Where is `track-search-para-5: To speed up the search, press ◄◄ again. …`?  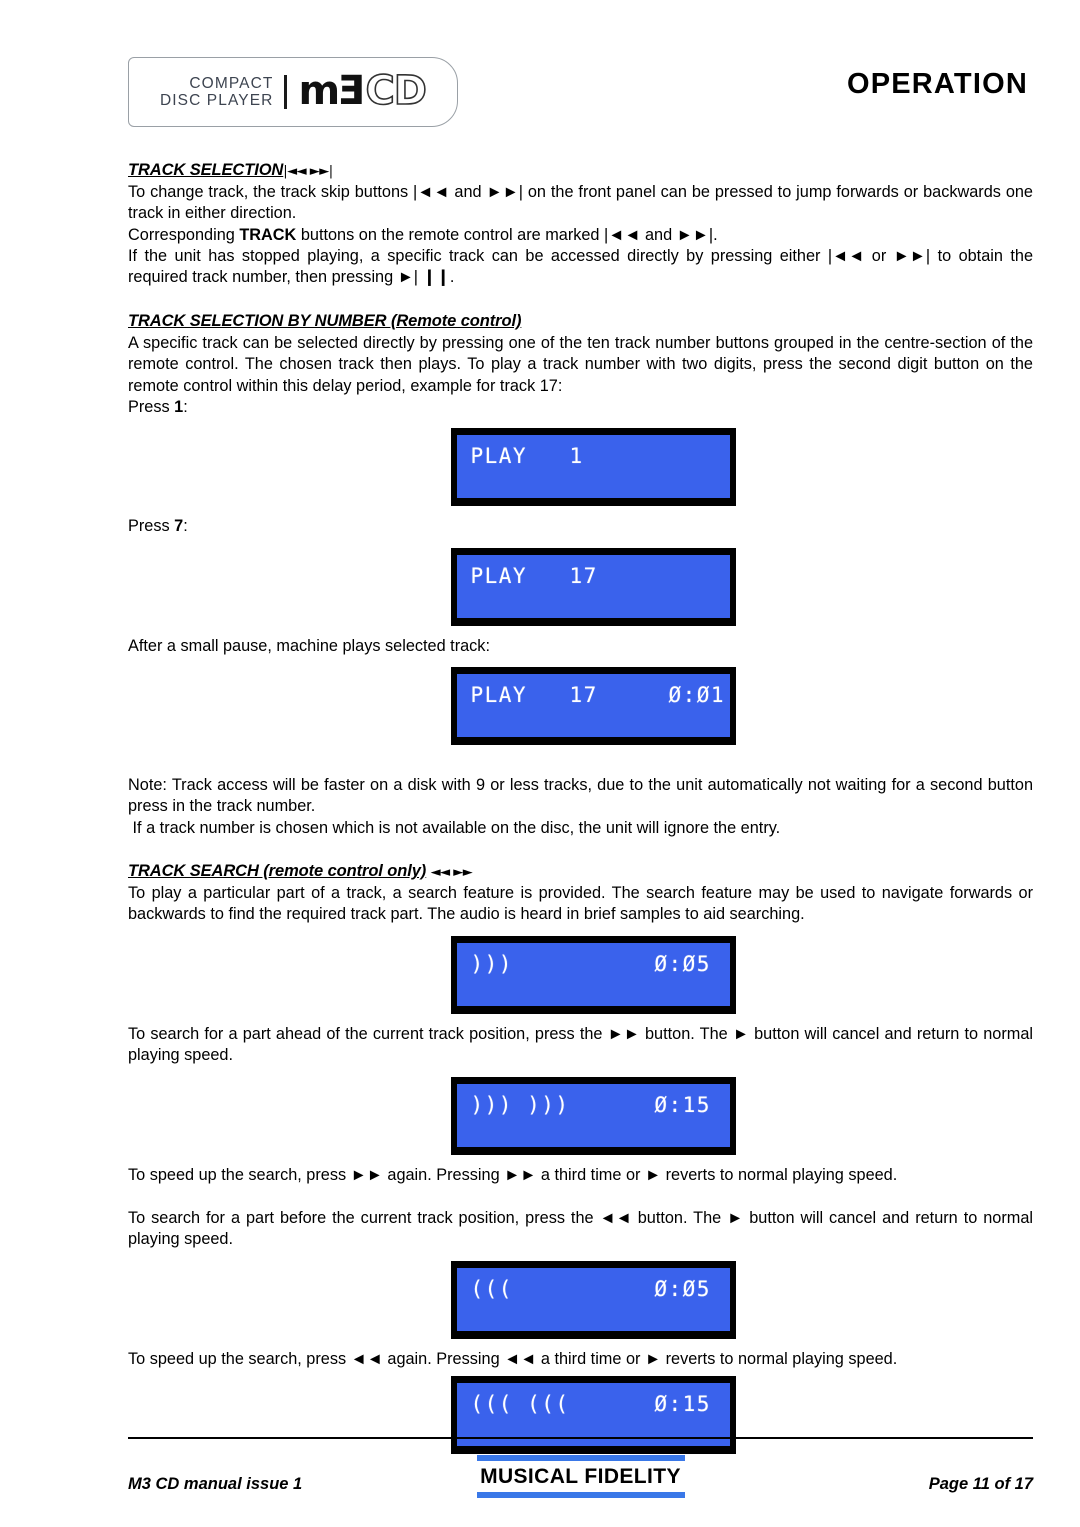
track-search-para-5: To speed up the search, press ◄◄ again. … is located at coordinates (513, 1358).